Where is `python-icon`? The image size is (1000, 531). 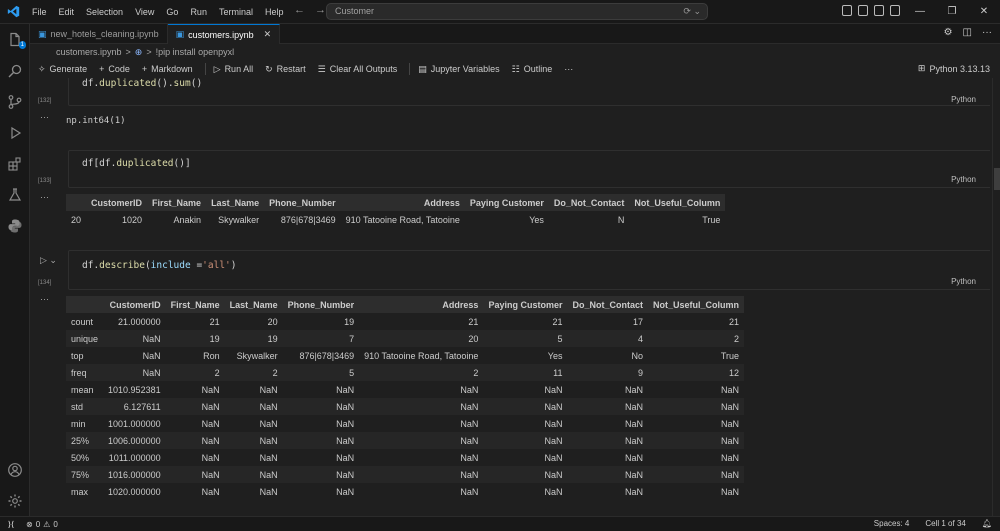
python-icon is located at coordinates (15, 225).